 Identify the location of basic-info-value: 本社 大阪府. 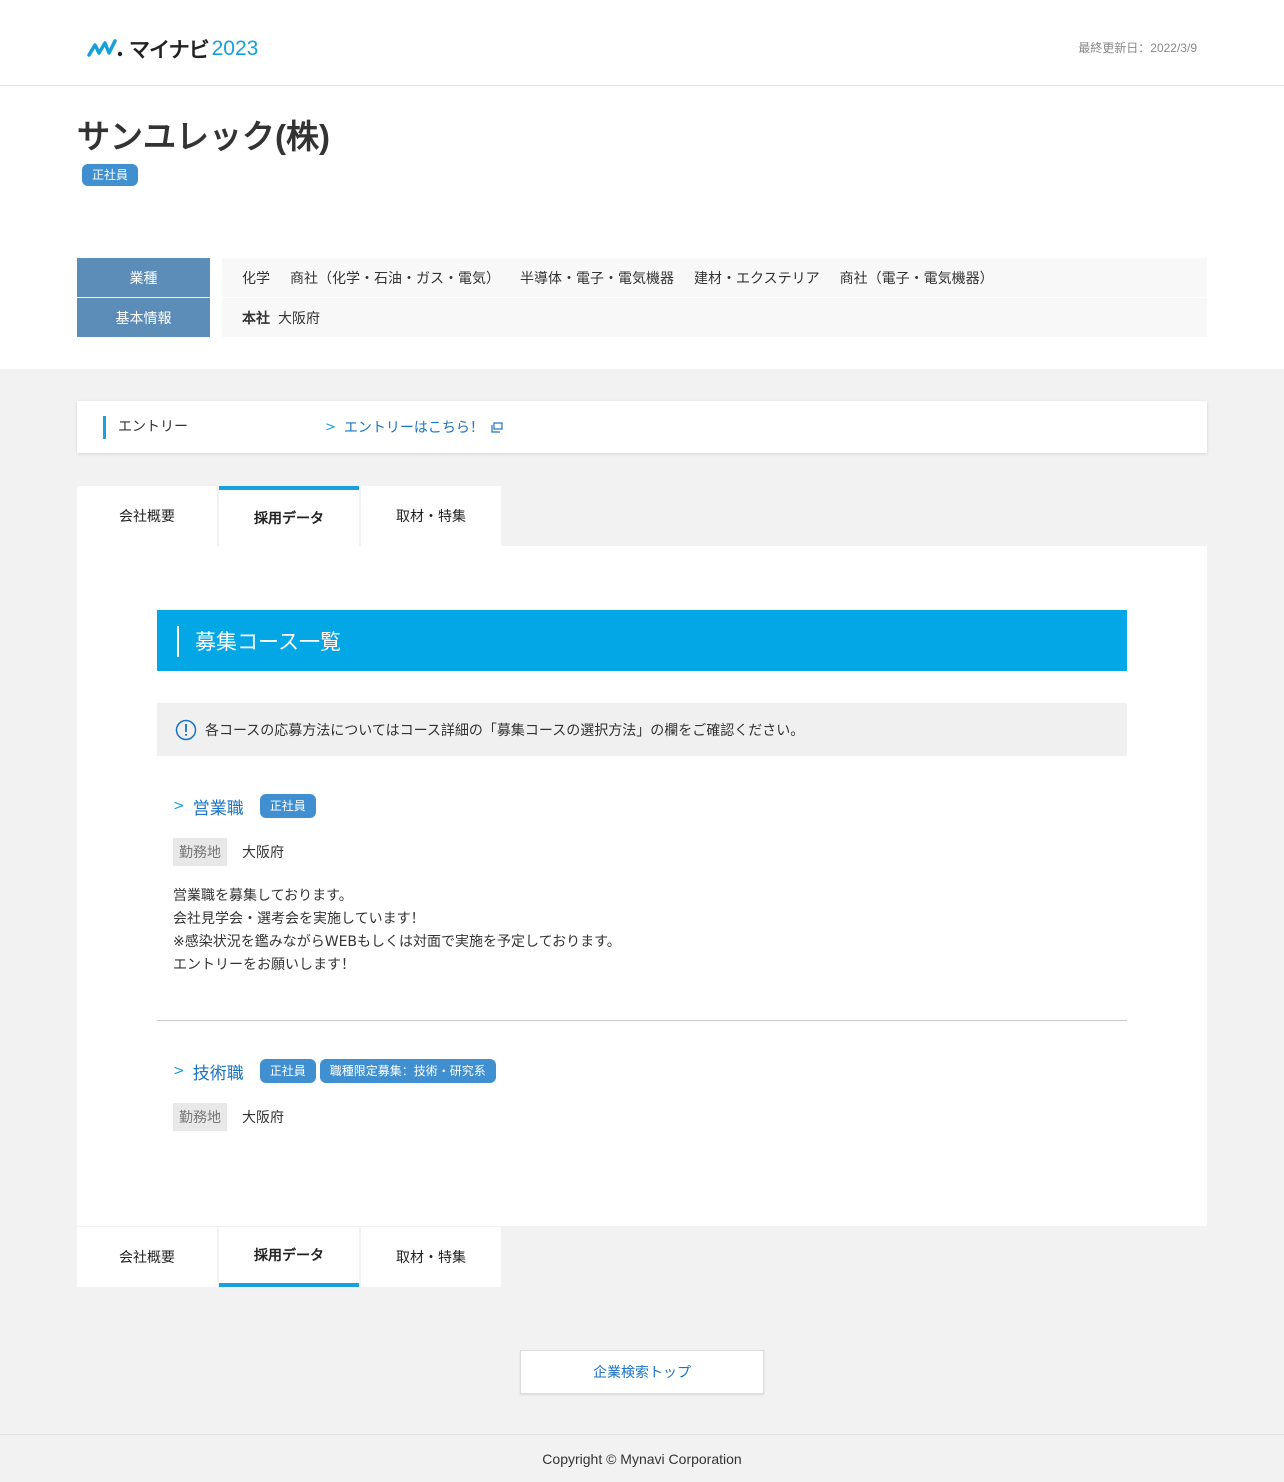
(714, 317).